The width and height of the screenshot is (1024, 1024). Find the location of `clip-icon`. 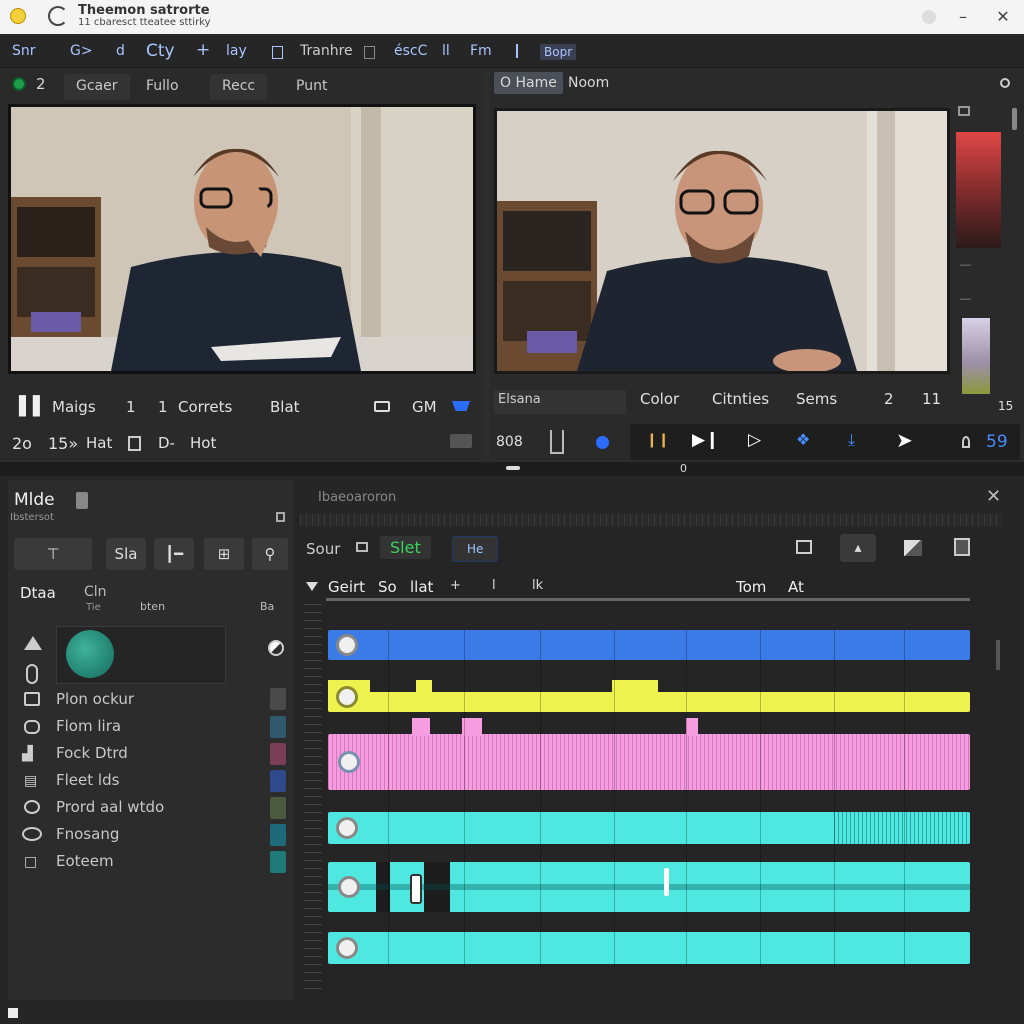

clip-icon is located at coordinates (32, 674).